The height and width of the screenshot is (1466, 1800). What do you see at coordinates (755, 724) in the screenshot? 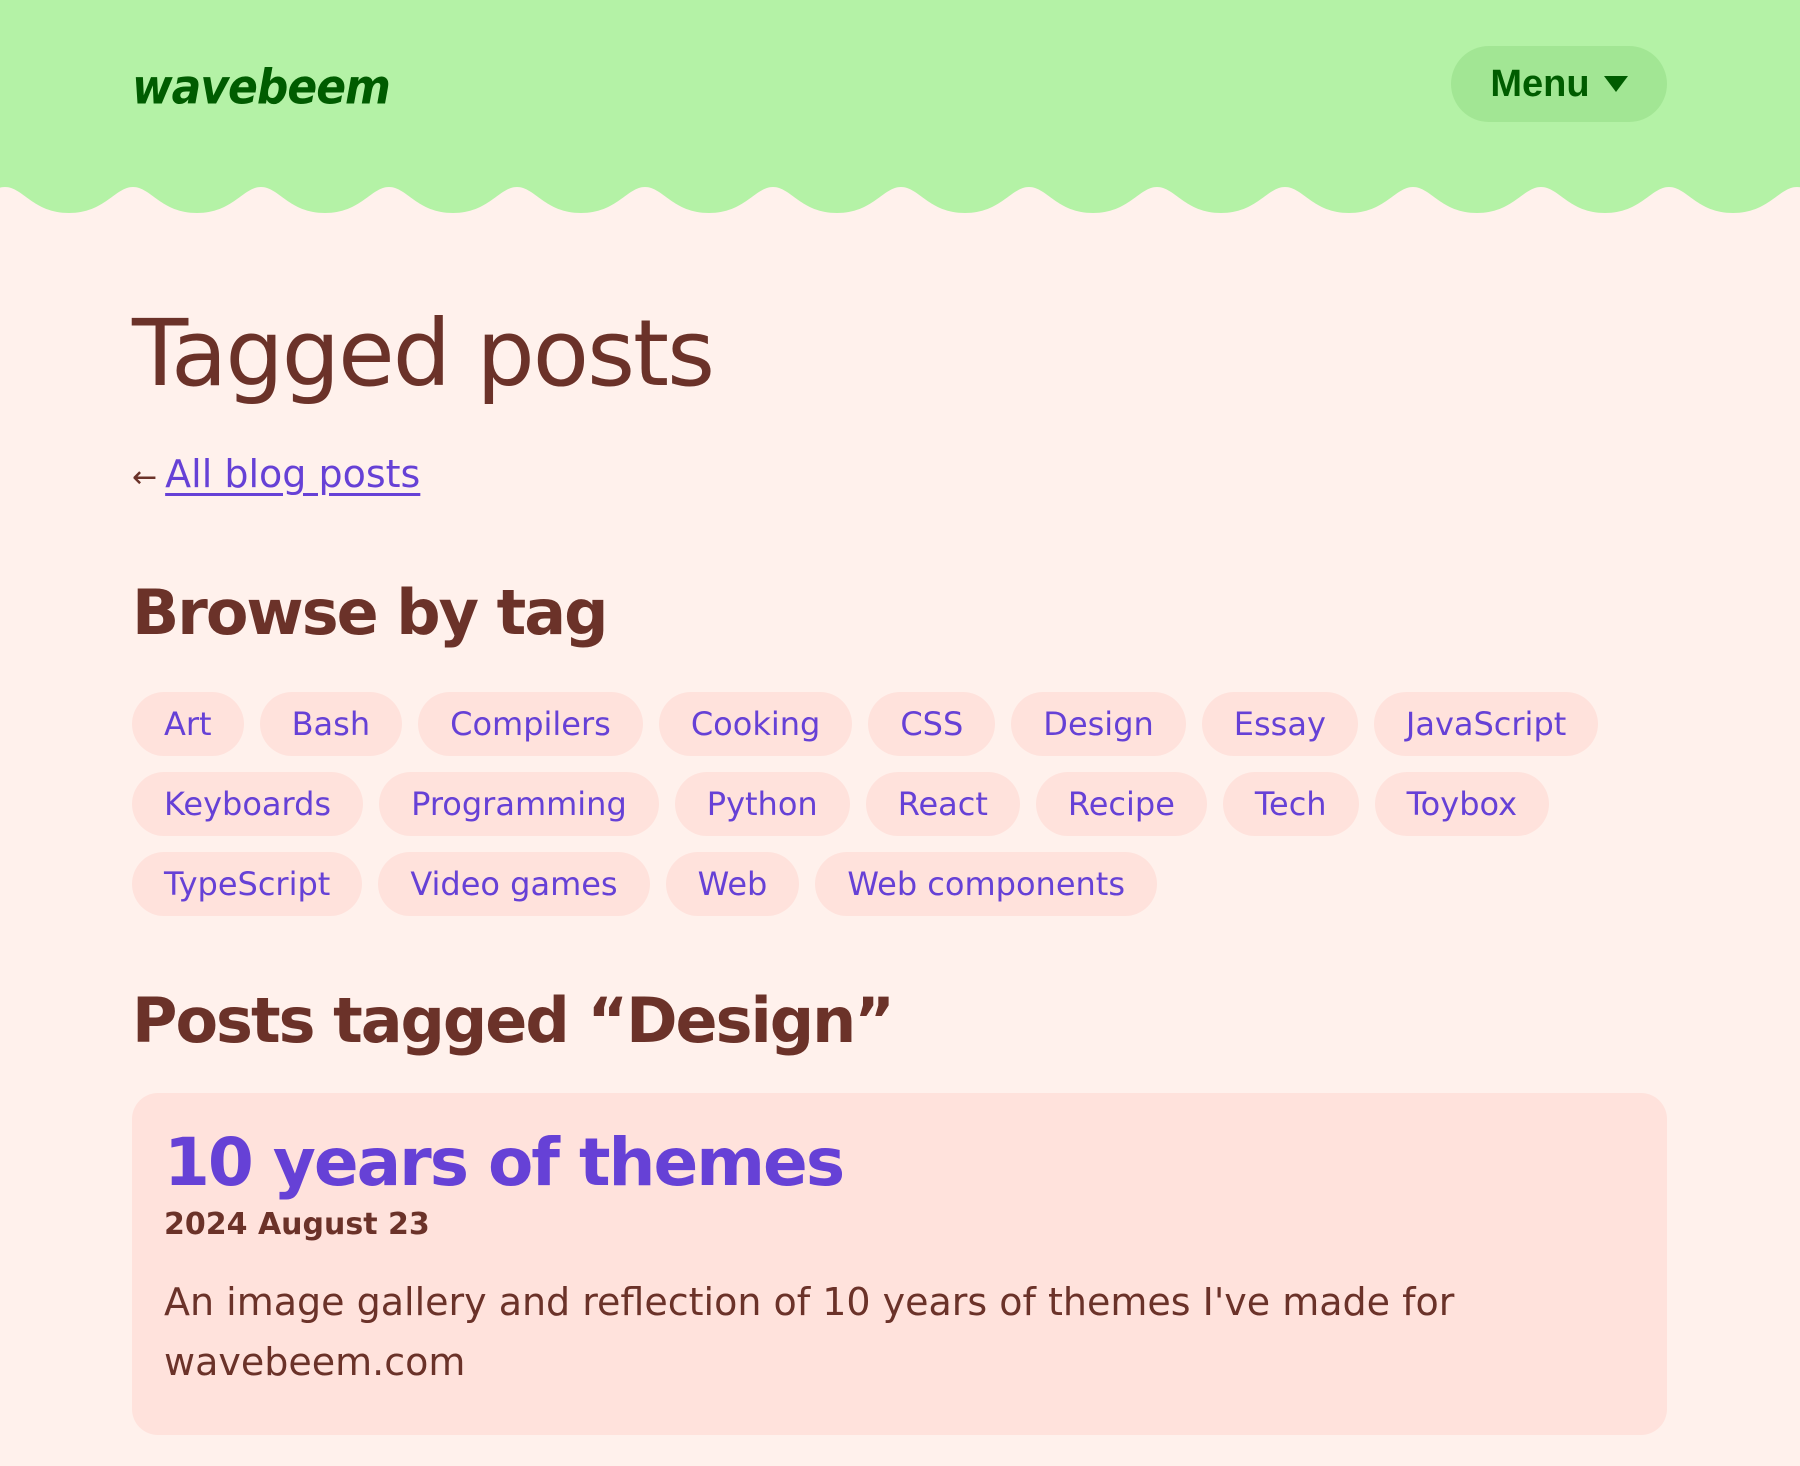
I see `tag-chip-cooking: Cooking` at bounding box center [755, 724].